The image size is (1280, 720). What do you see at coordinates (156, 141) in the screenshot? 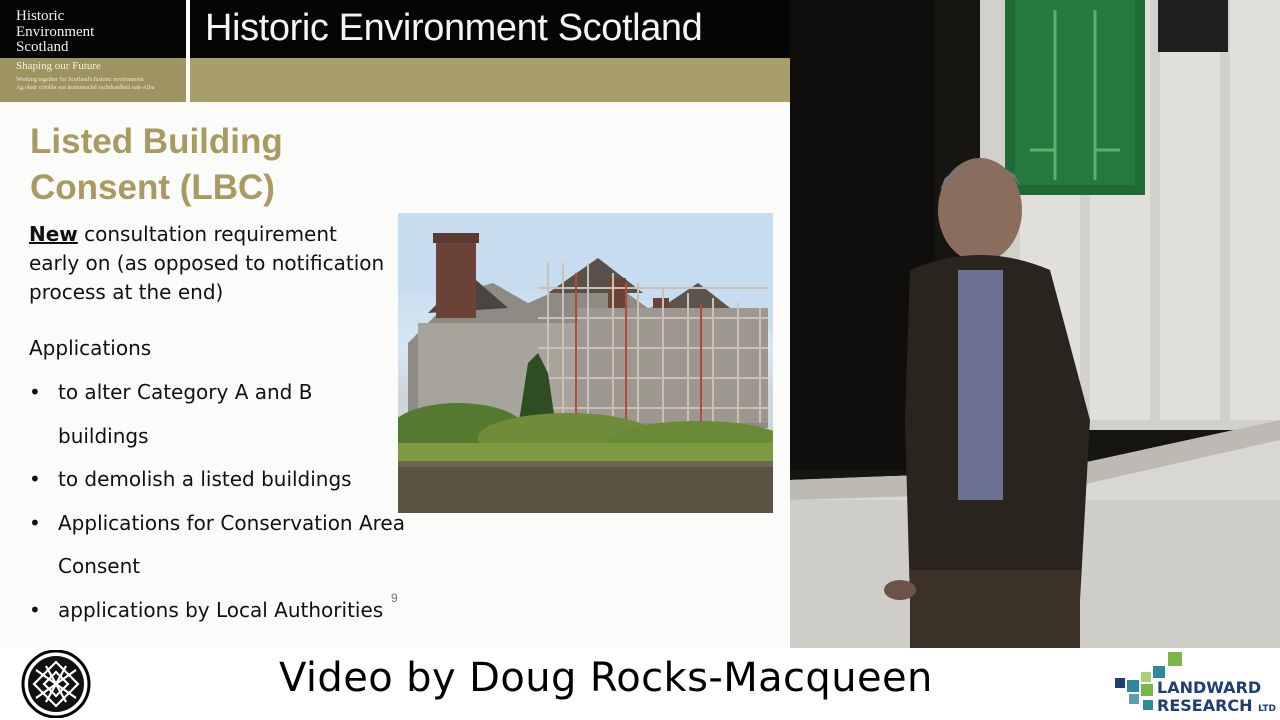
I see `heading-line-1: Listed Building` at bounding box center [156, 141].